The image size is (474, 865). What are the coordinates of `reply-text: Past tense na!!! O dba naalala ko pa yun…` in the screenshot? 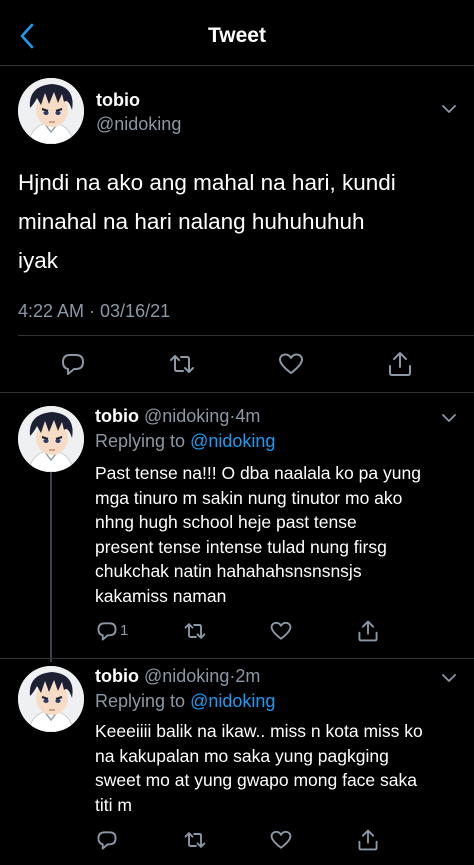 It's located at (280, 534).